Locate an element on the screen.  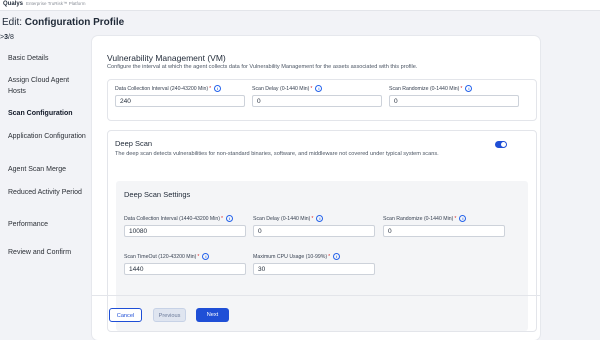
vm-scan-randomize-input: 0 is located at coordinates (454, 101).